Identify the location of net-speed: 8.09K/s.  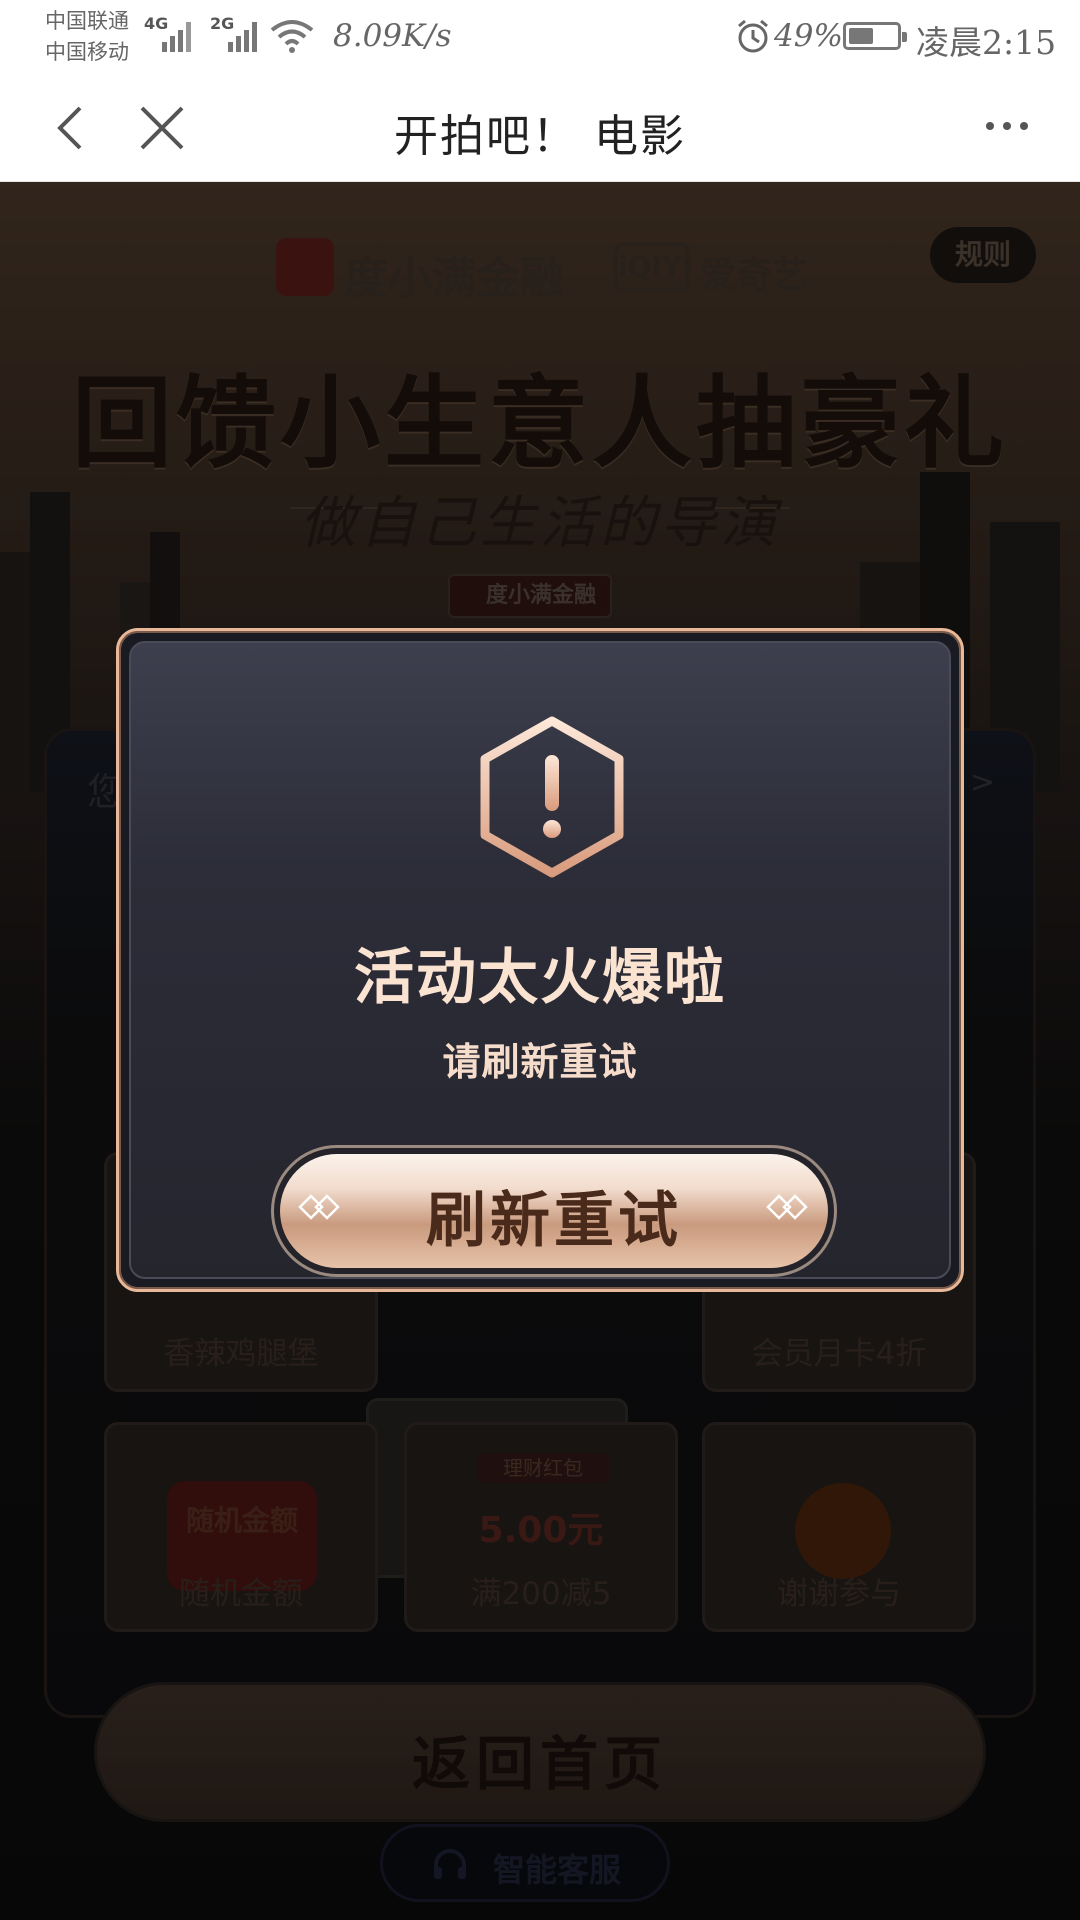
(392, 36).